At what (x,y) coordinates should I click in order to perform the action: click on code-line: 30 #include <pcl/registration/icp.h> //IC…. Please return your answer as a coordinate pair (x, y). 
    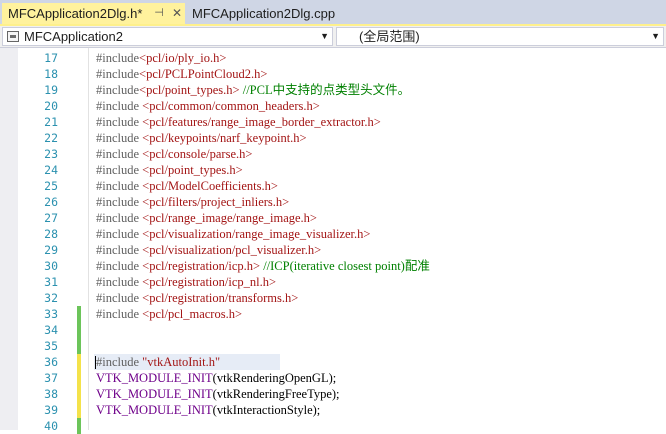
    Looking at the image, I should click on (333, 266).